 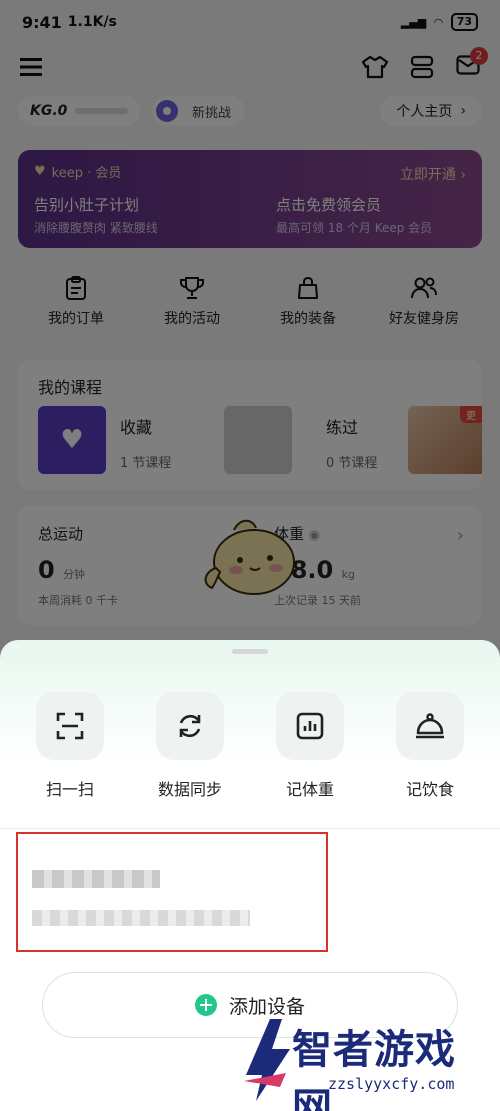 I want to click on watermark-url: zzslyyxcfy.com, so click(x=391, y=1084).